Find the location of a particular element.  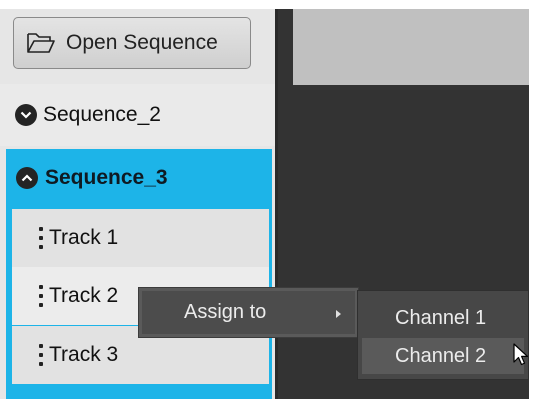

chevron-up-icon is located at coordinates (27, 178).